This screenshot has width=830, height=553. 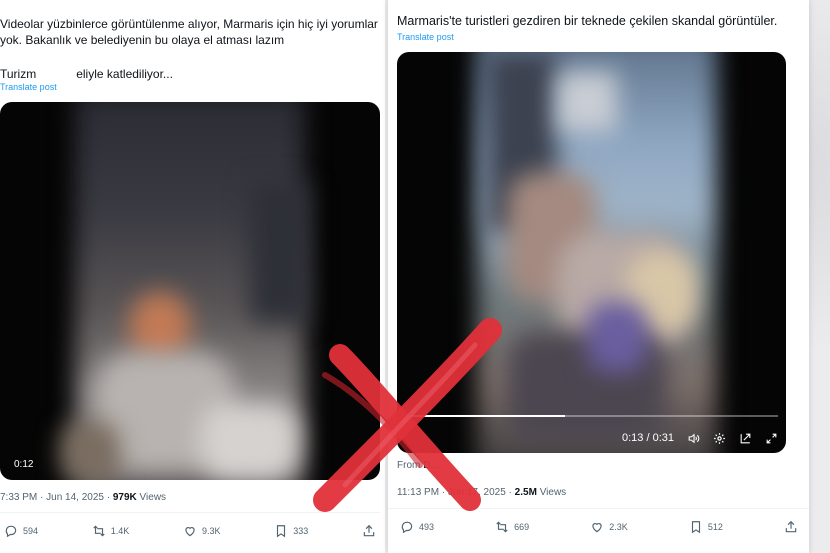 I want to click on tweet-meta: 11:13 PM · Jun 17, 2025 · 2.5M Views, so click(x=481, y=492).